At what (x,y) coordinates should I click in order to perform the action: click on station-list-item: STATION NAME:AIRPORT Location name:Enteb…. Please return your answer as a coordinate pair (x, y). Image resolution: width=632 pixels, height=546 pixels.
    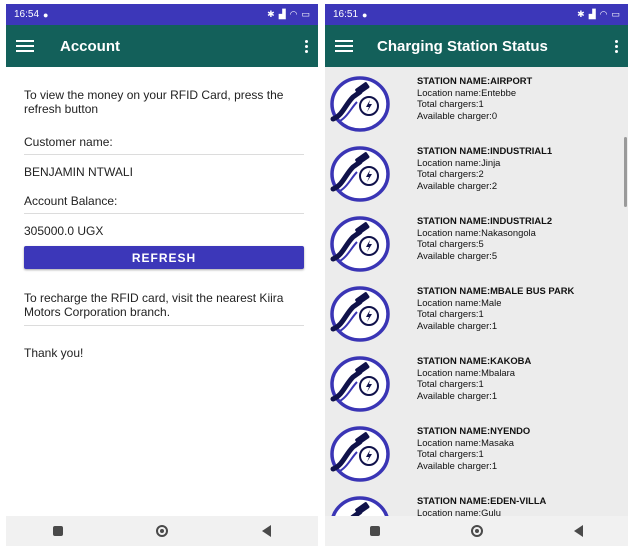
    Looking at the image, I should click on (473, 104).